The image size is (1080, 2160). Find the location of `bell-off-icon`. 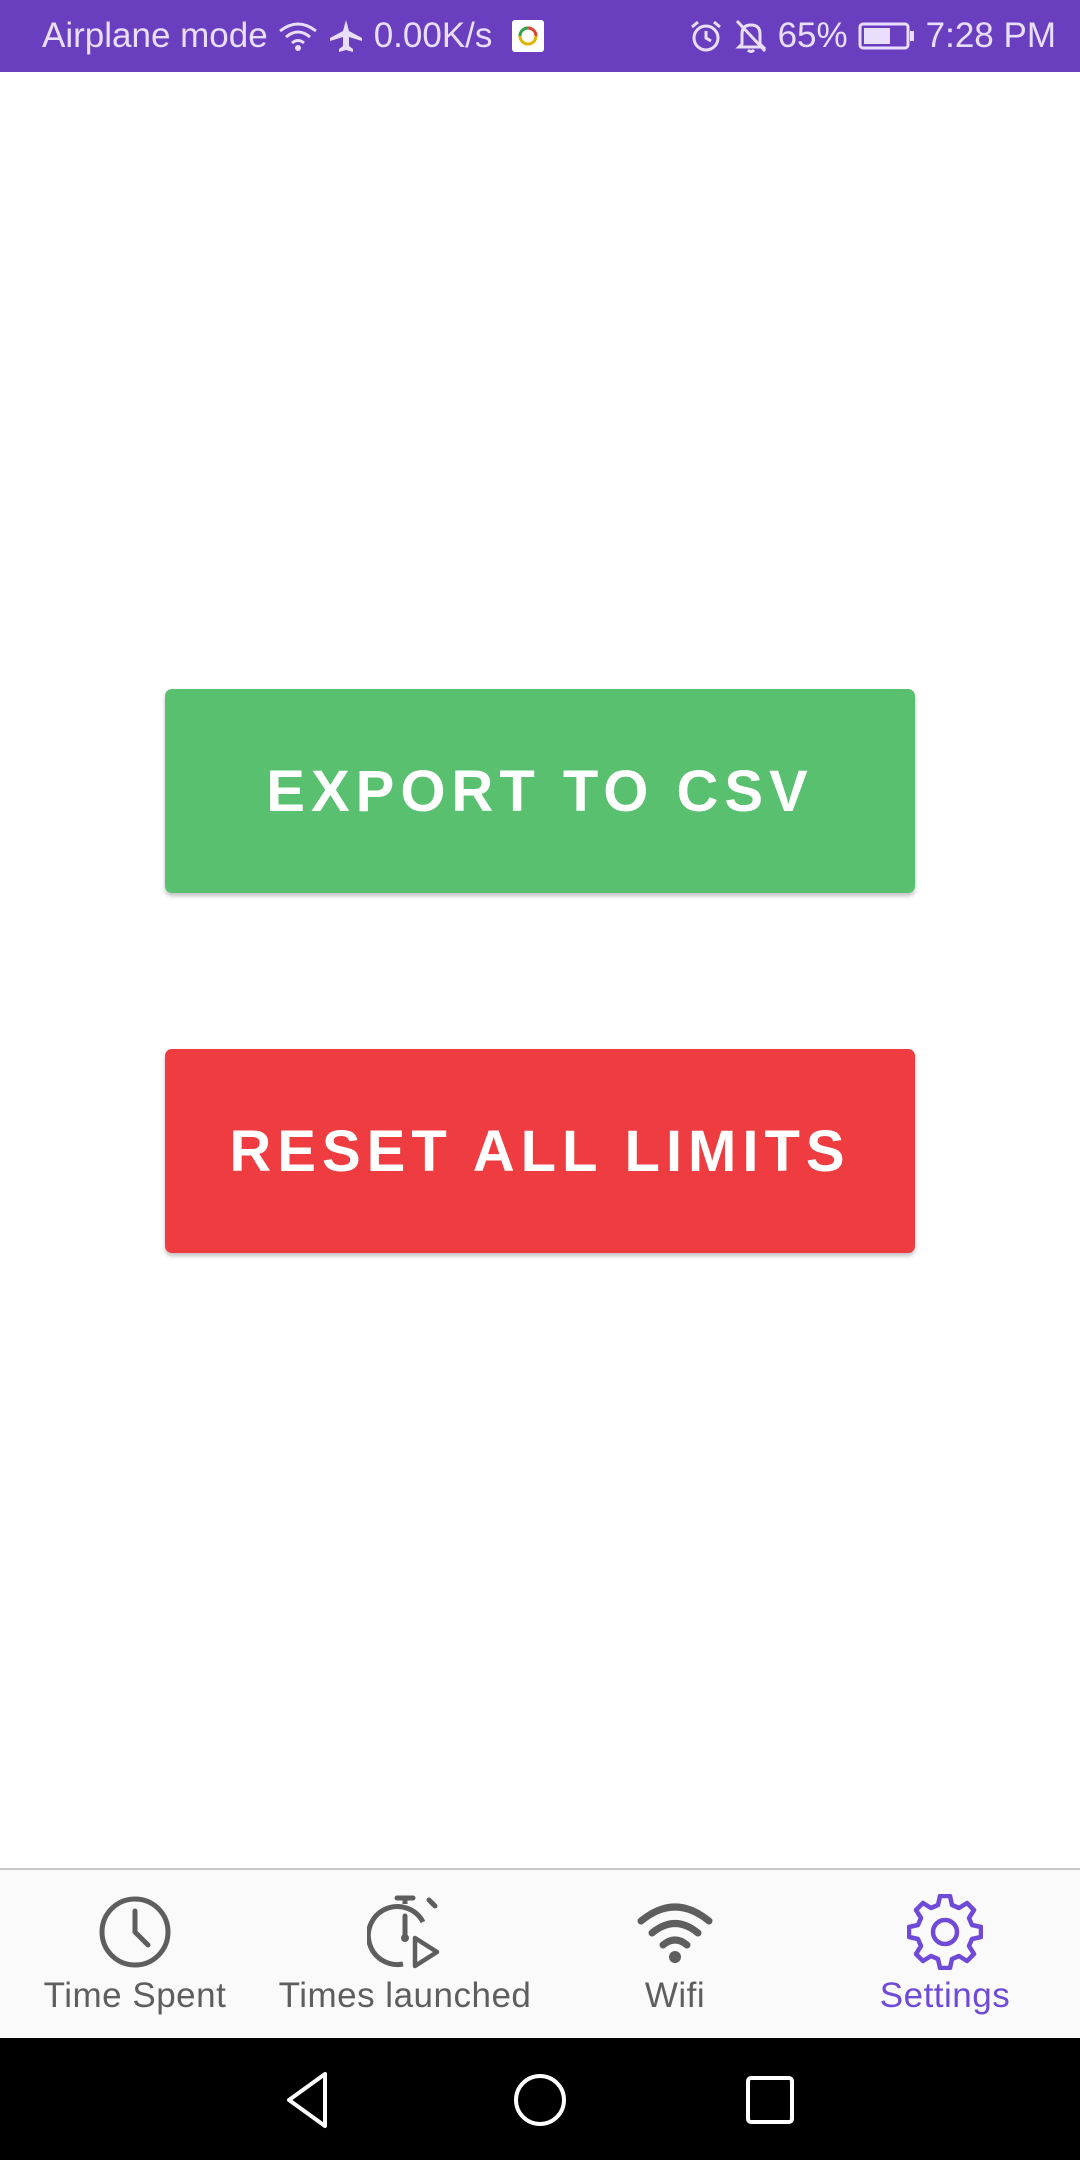

bell-off-icon is located at coordinates (751, 36).